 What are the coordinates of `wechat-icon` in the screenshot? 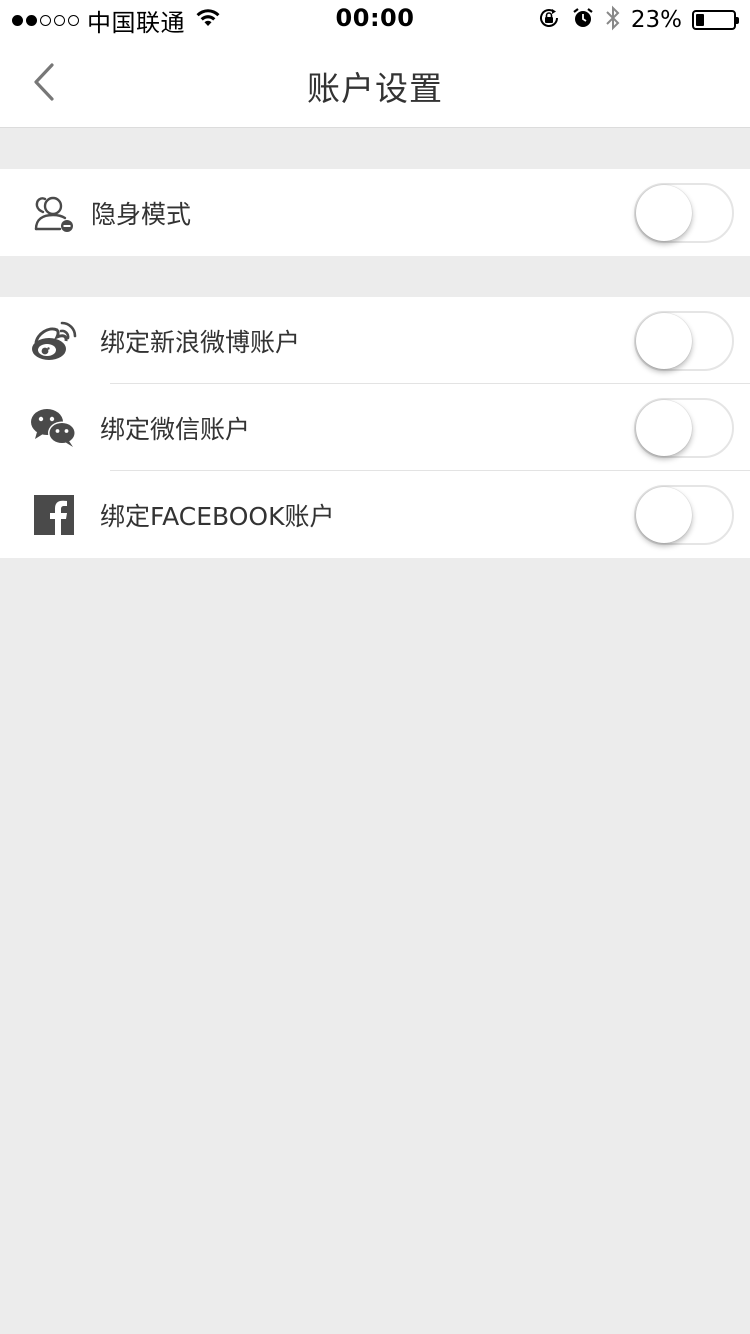 It's located at (54, 428).